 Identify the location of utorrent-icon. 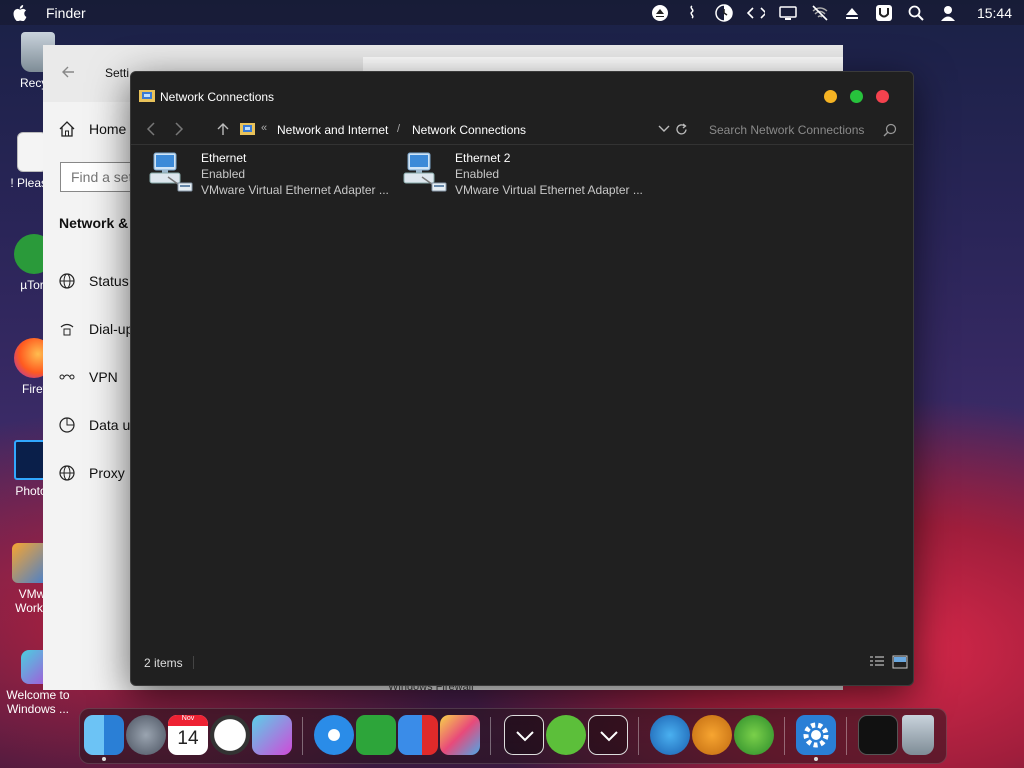
(376, 735).